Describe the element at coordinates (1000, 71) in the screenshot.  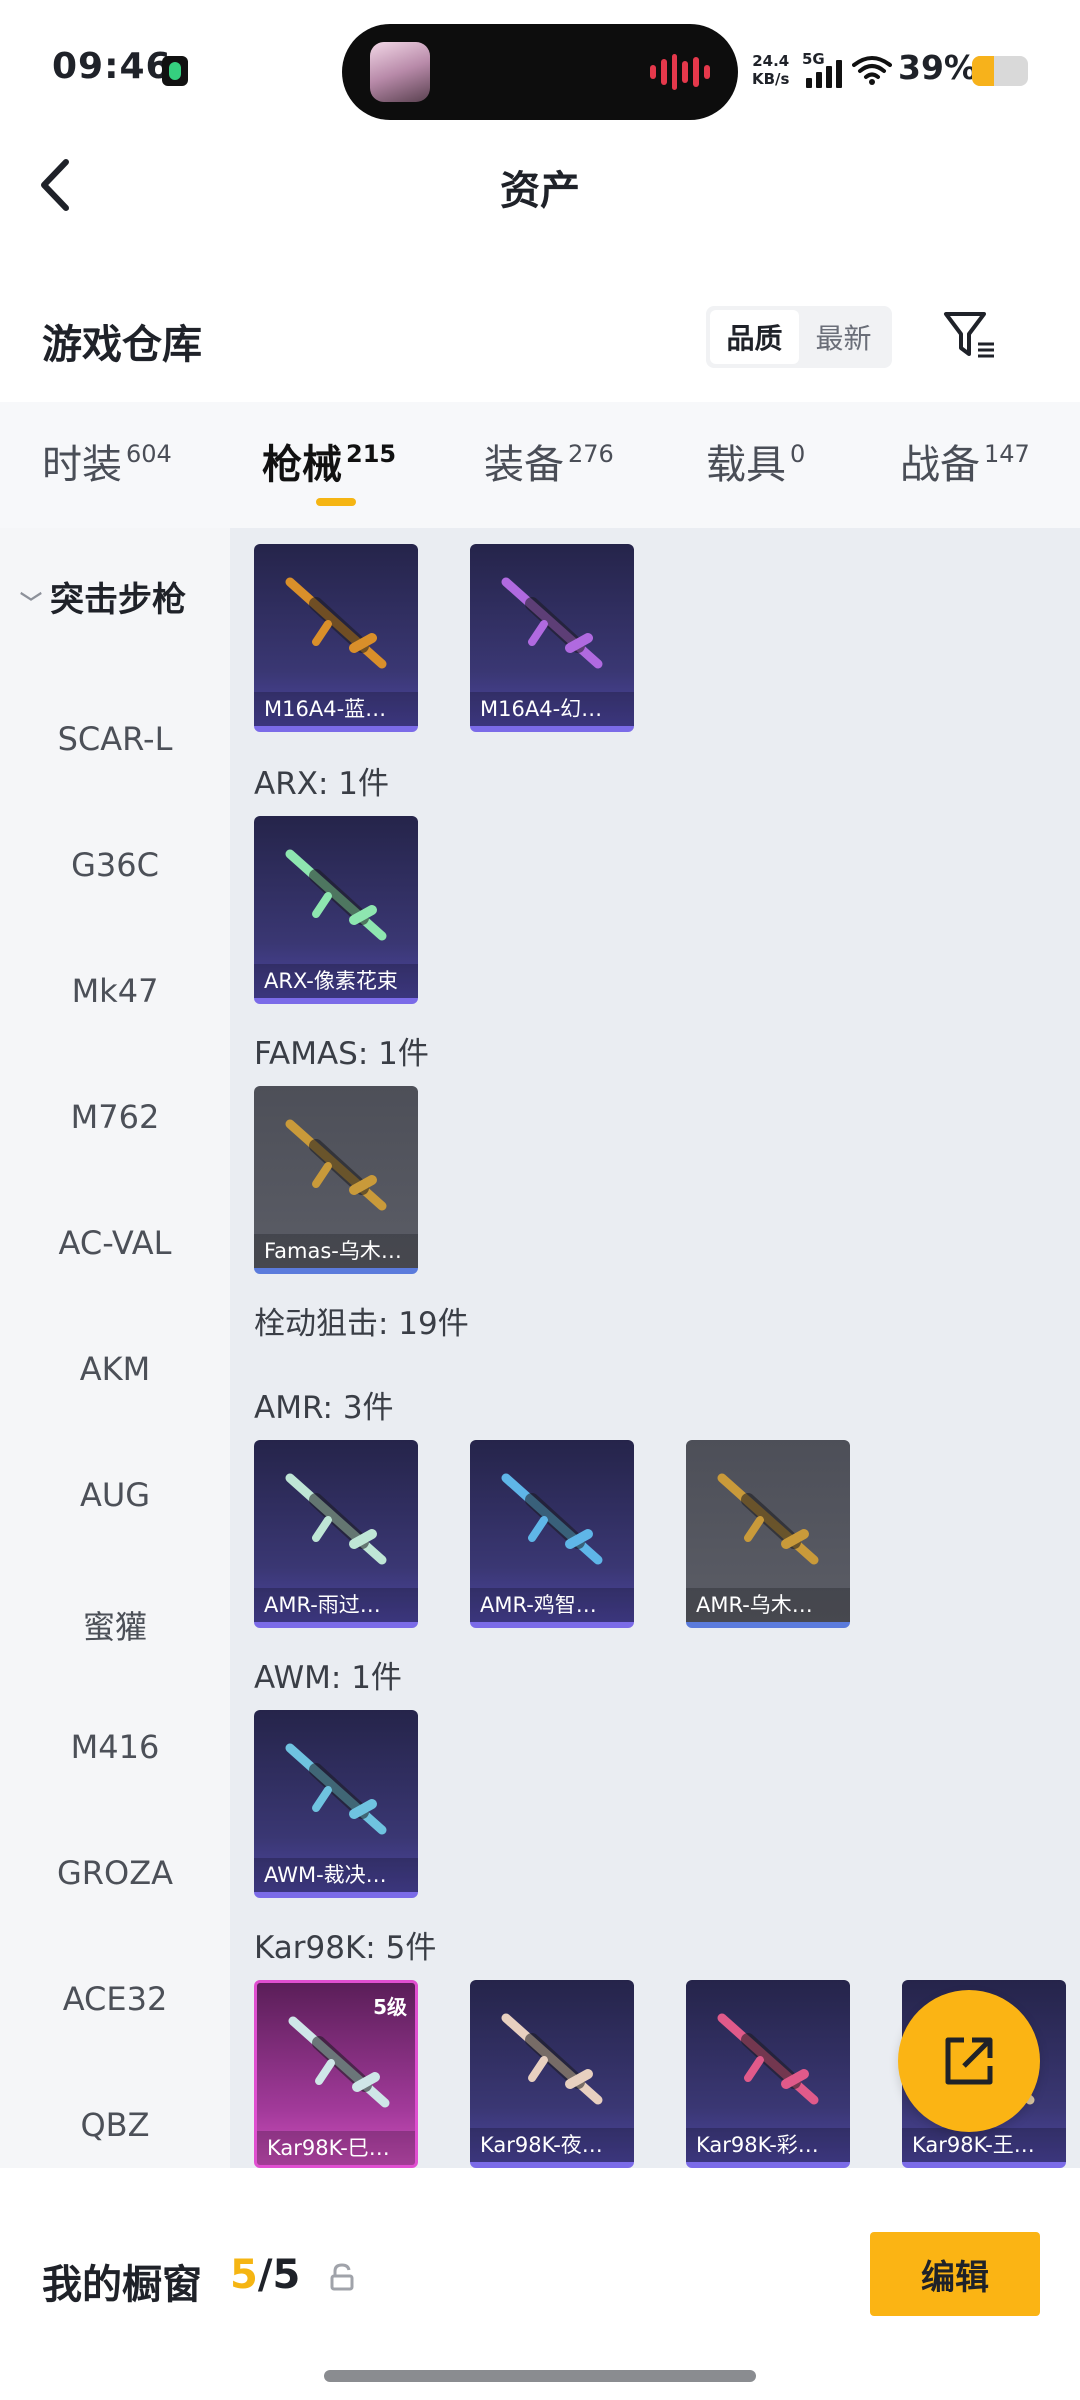
I see `battery-icon` at that location.